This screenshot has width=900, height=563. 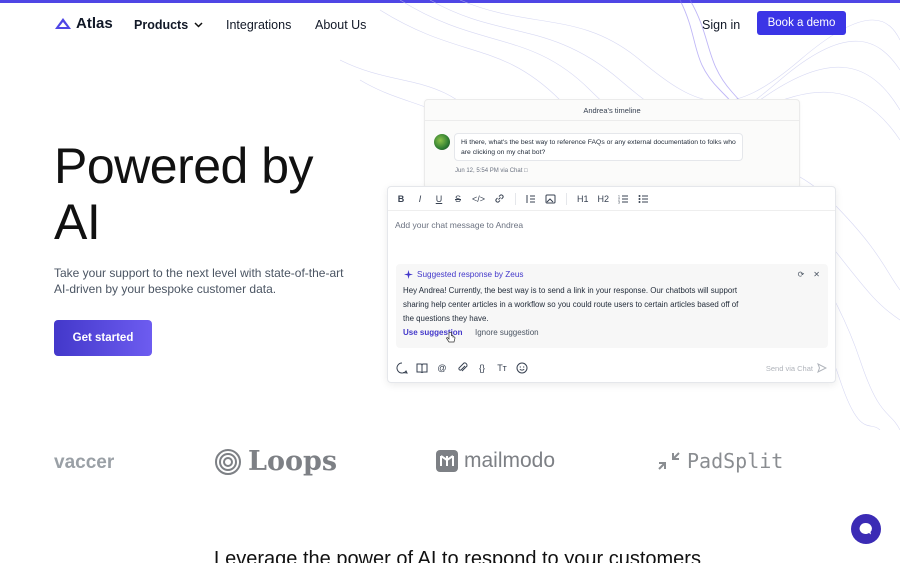 I want to click on text-format-icon: Tт, so click(x=502, y=368).